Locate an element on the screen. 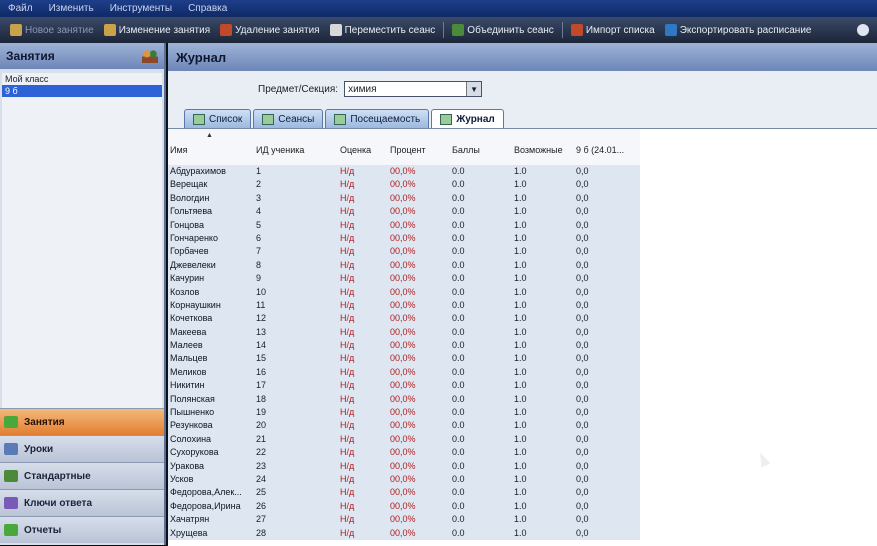  tabs: Список Сеансы Посещаемость Журнал is located at coordinates (344, 118).